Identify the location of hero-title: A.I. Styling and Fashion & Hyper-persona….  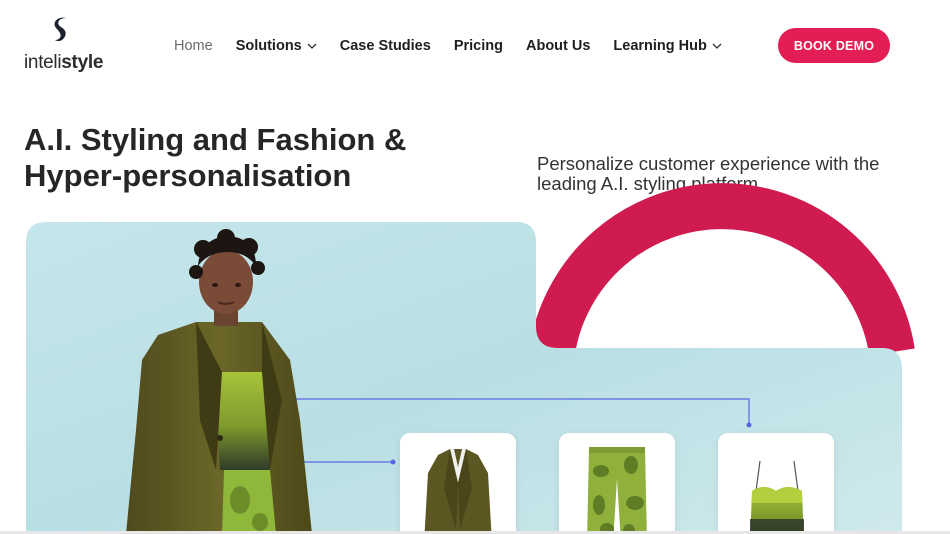
(244, 158).